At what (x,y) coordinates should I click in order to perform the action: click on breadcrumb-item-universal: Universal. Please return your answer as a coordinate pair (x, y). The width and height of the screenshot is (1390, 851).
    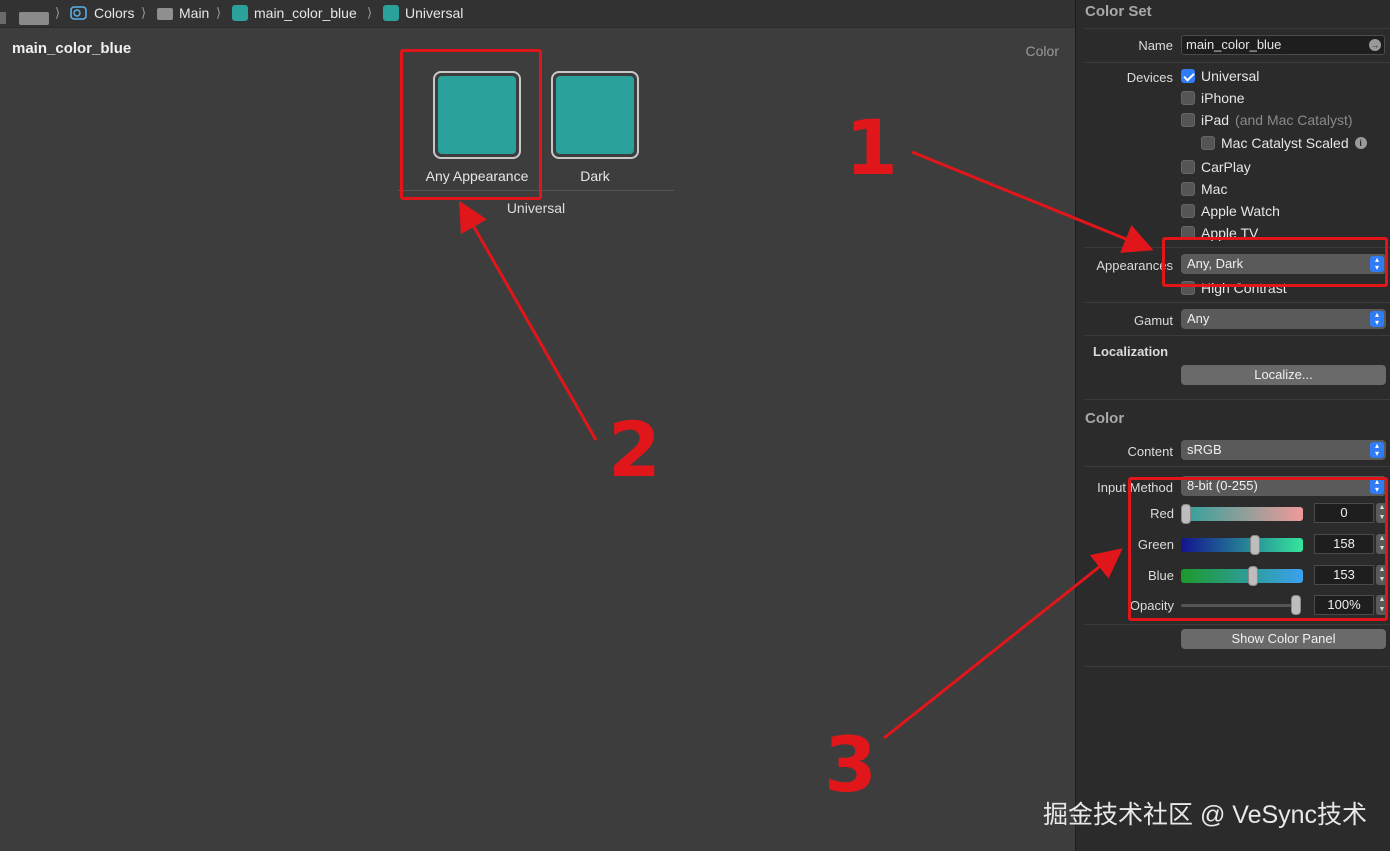
    Looking at the image, I should click on (423, 13).